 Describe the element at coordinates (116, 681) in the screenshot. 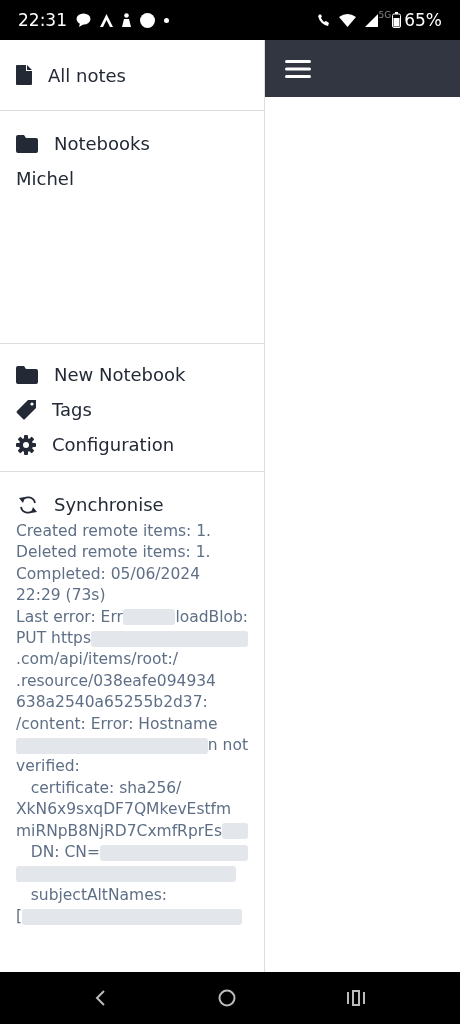

I see `report-text: .resource/038eafe094934` at that location.